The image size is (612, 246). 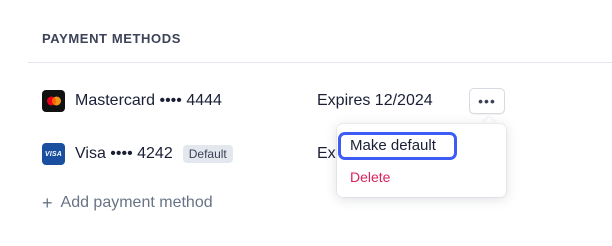 What do you see at coordinates (148, 100) in the screenshot?
I see `card-label: Mastercard •••• 4444` at bounding box center [148, 100].